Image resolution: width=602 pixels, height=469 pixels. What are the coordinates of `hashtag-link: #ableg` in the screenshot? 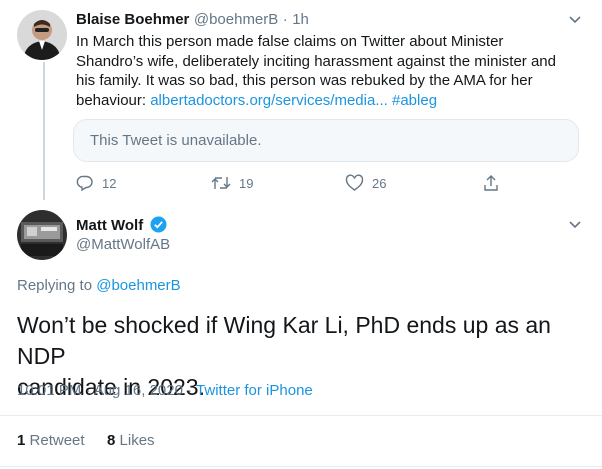 It's located at (414, 100).